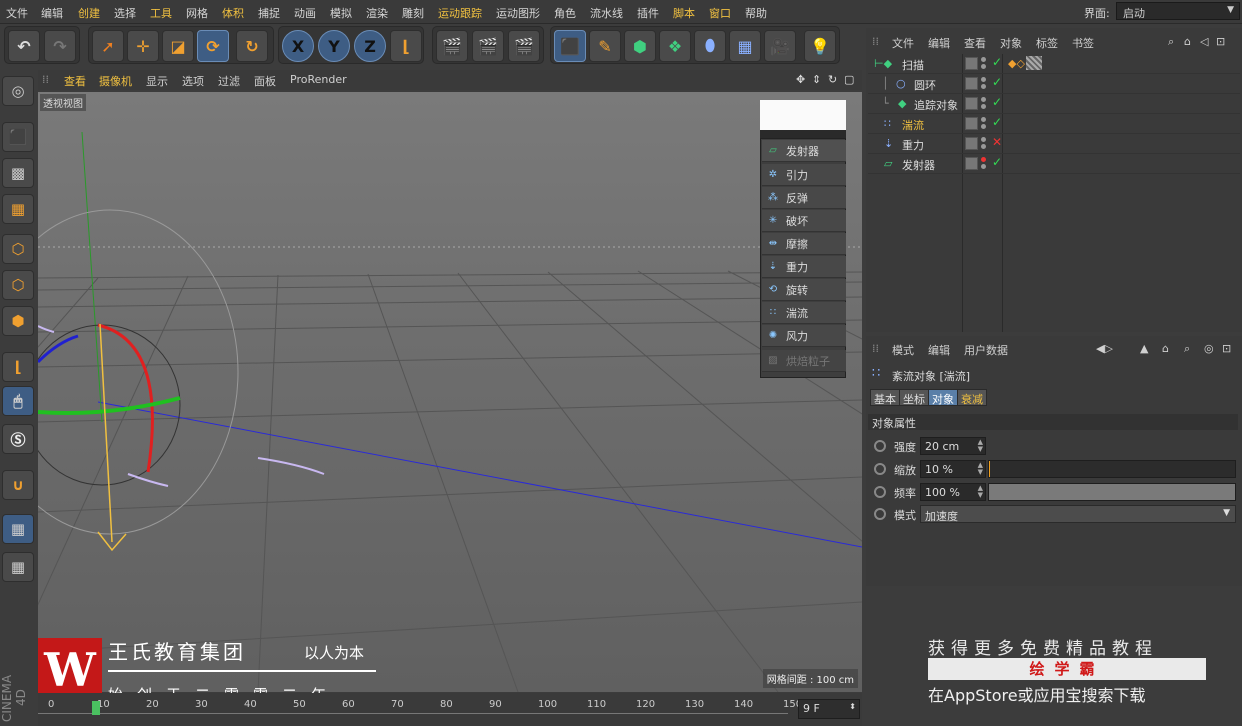  What do you see at coordinates (18, 91) in the screenshot?
I see `make-editable-button: ◎` at bounding box center [18, 91].